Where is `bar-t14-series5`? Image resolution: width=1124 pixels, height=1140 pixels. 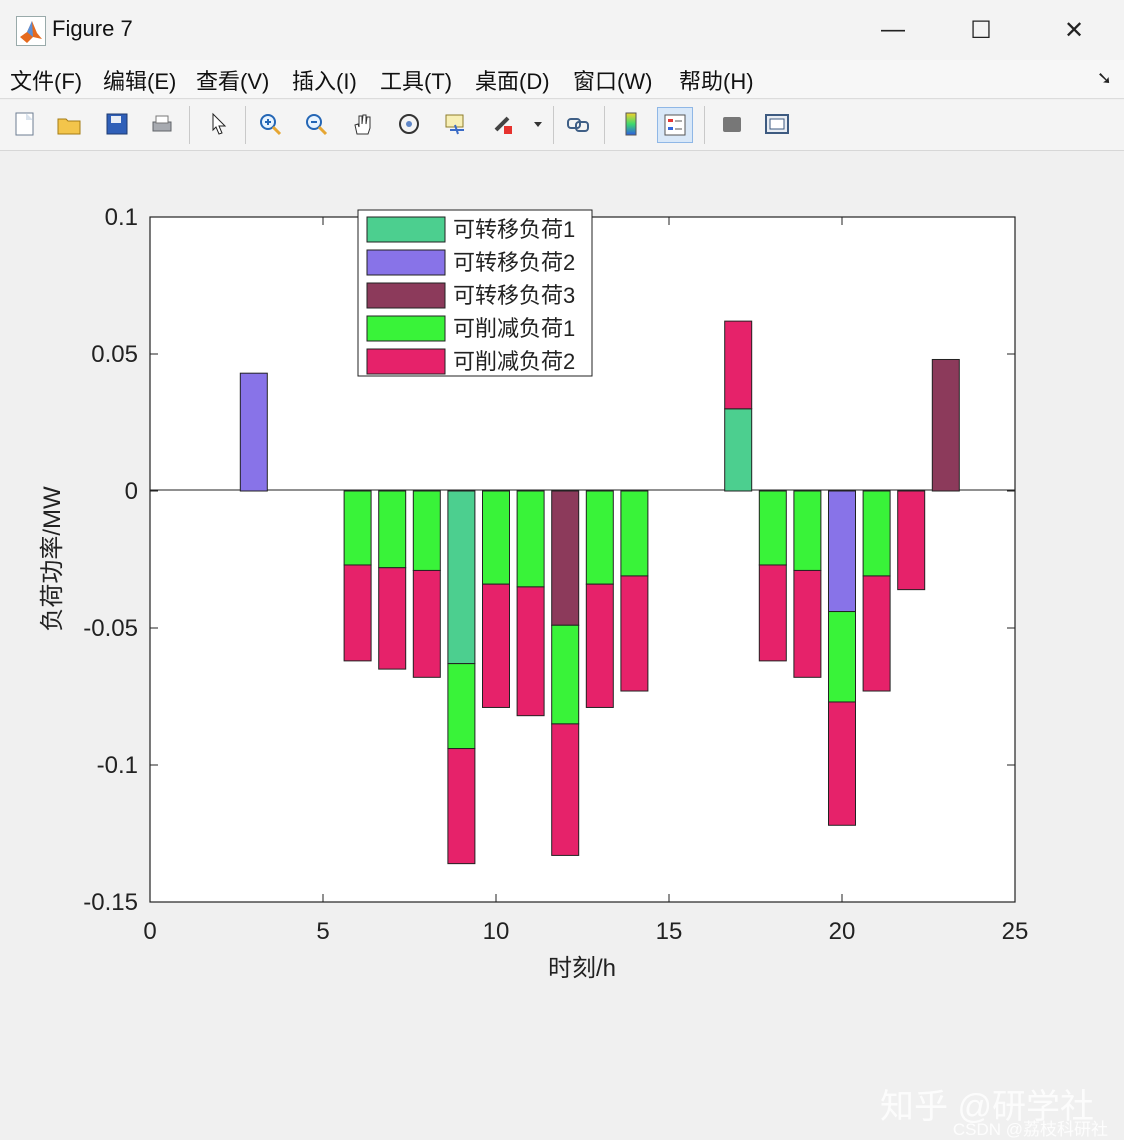
bar-t14-series5 is located at coordinates (634, 633).